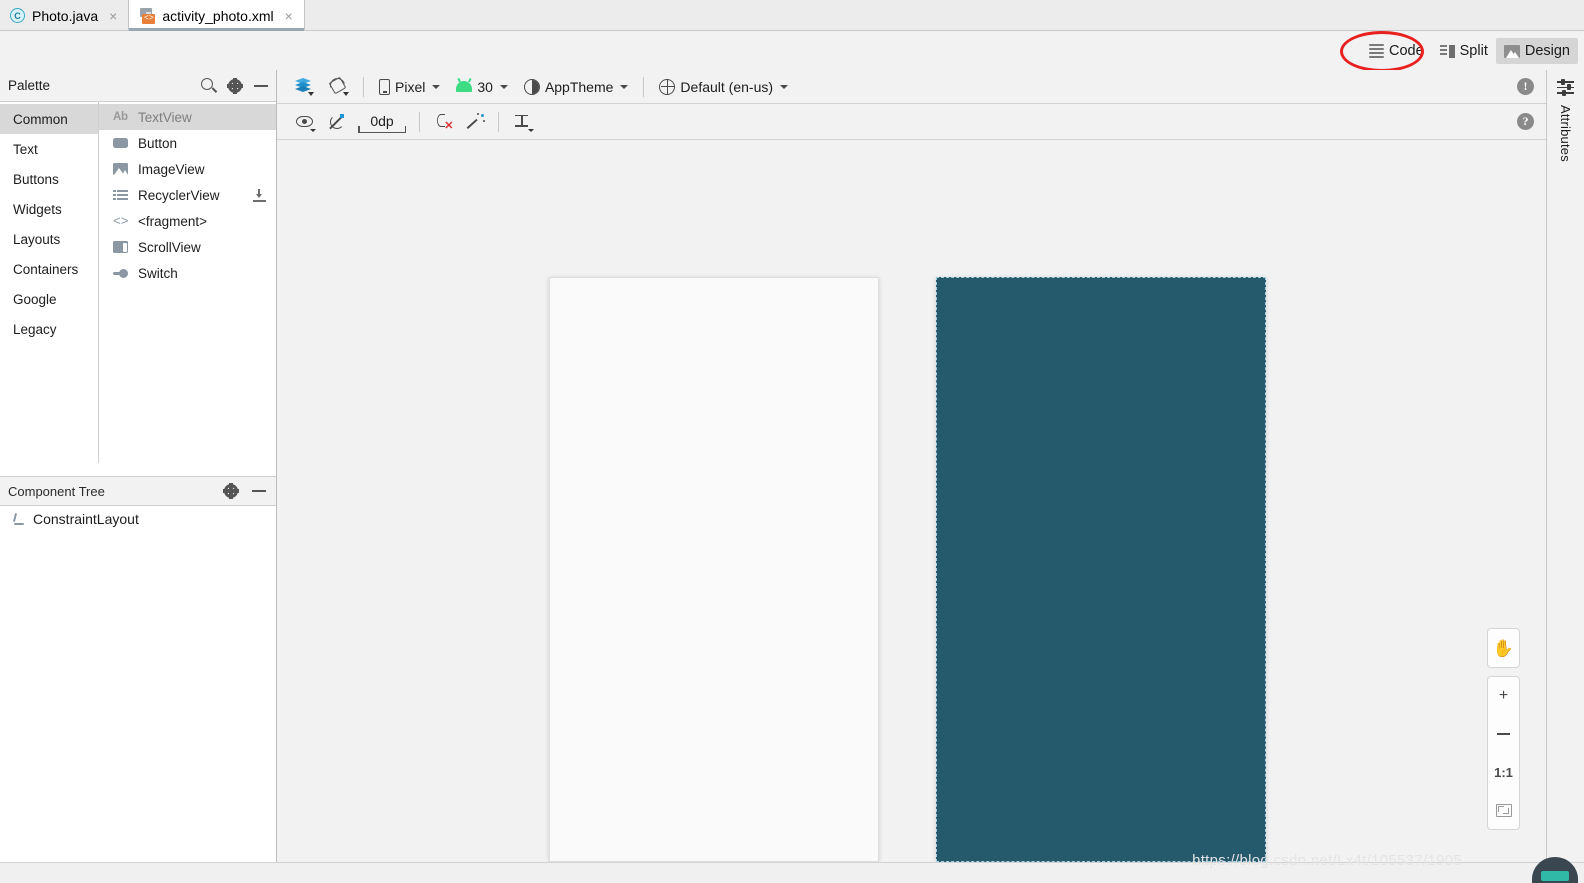  I want to click on editor-mode-toggle: Code Split Design, so click(1469, 51).